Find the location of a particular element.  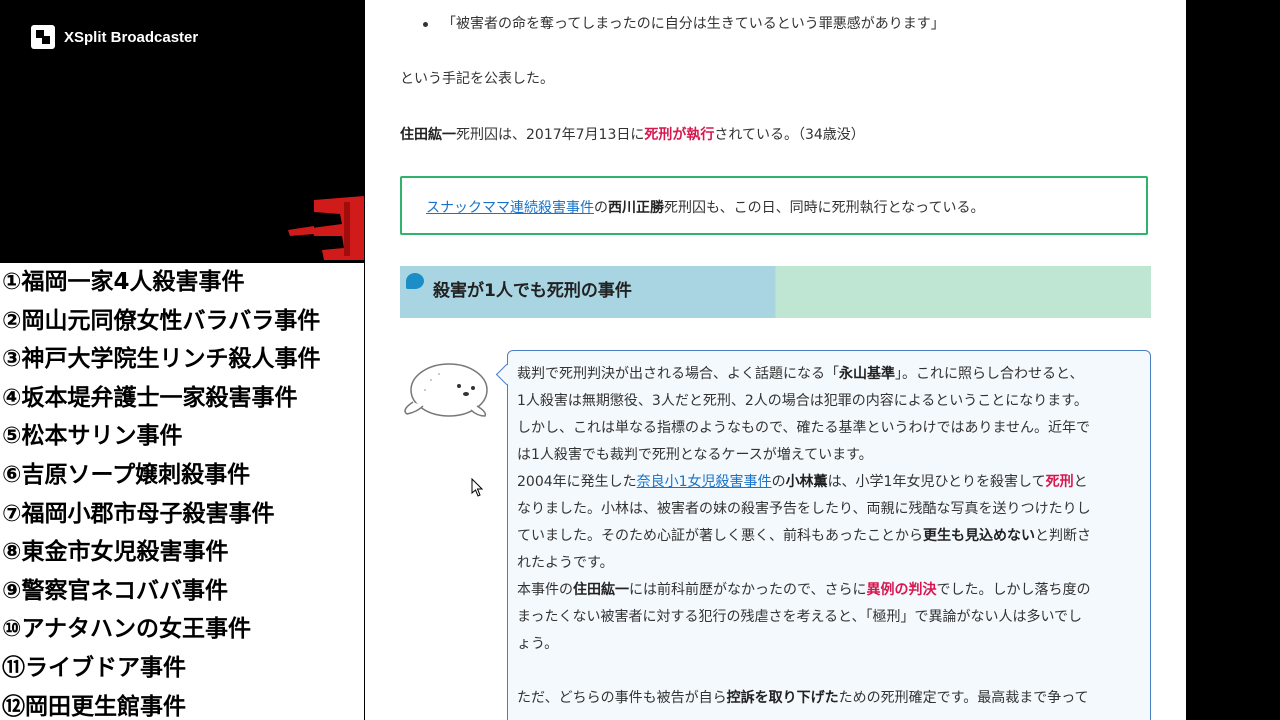

text-span: 死刑囚は、2017年7月13日に is located at coordinates (550, 135).